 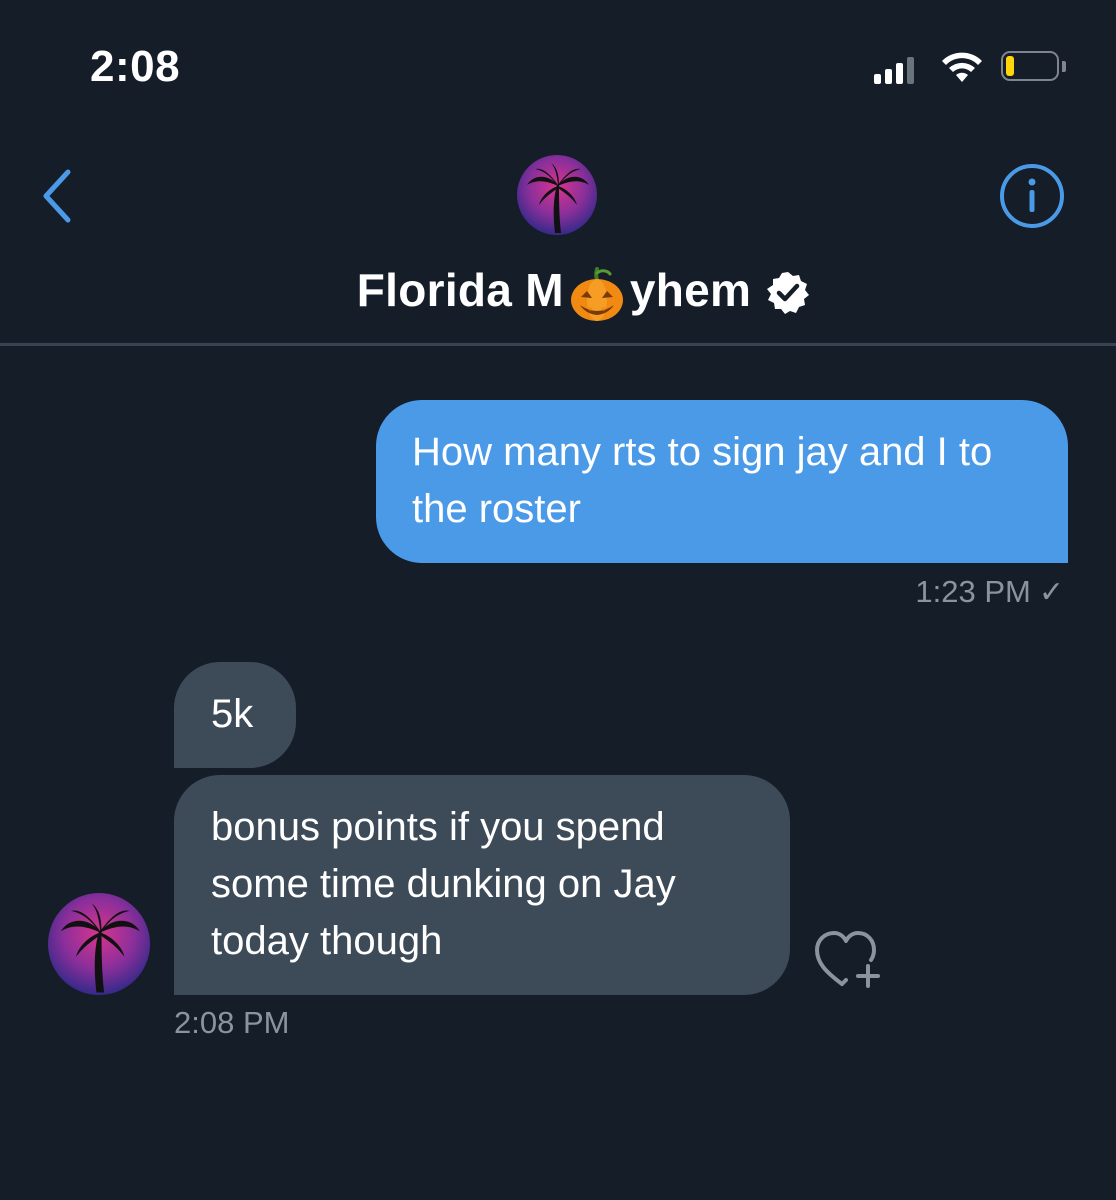 I want to click on wifi-icon, so click(x=962, y=67).